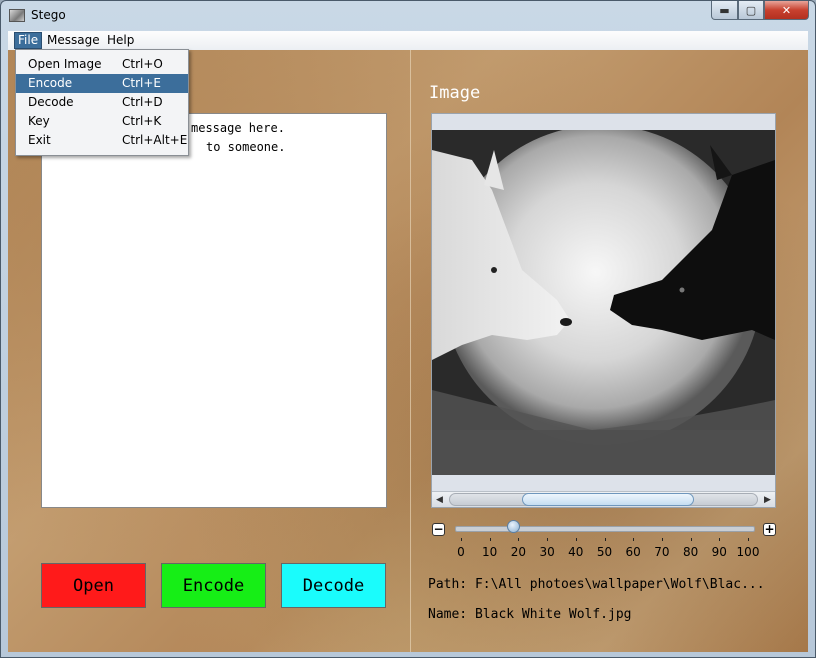 The image size is (816, 658). Describe the element at coordinates (142, 121) in the screenshot. I see `menu-item-accelerator: Ctrl+K` at that location.